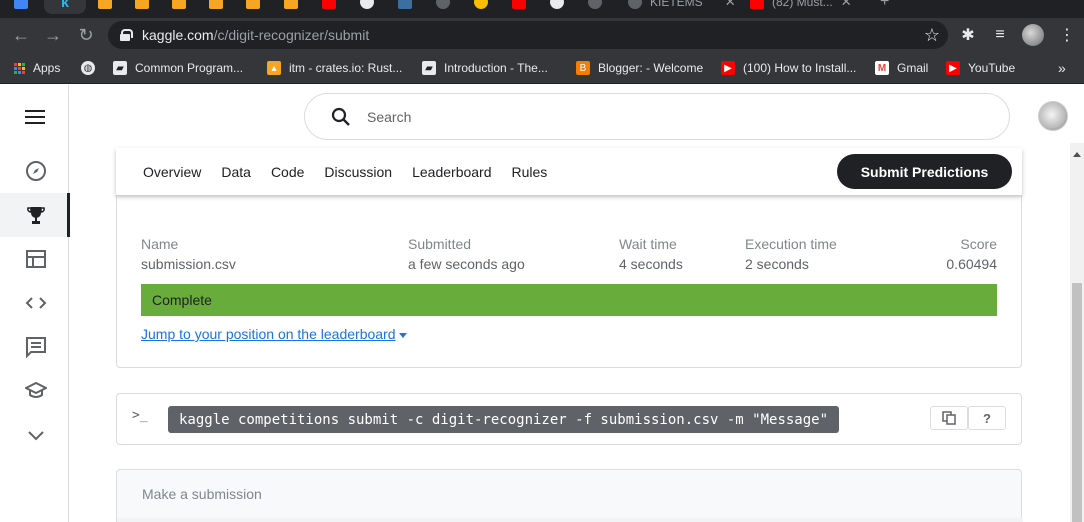  What do you see at coordinates (172, 172) in the screenshot?
I see `tab-overview: Overview` at bounding box center [172, 172].